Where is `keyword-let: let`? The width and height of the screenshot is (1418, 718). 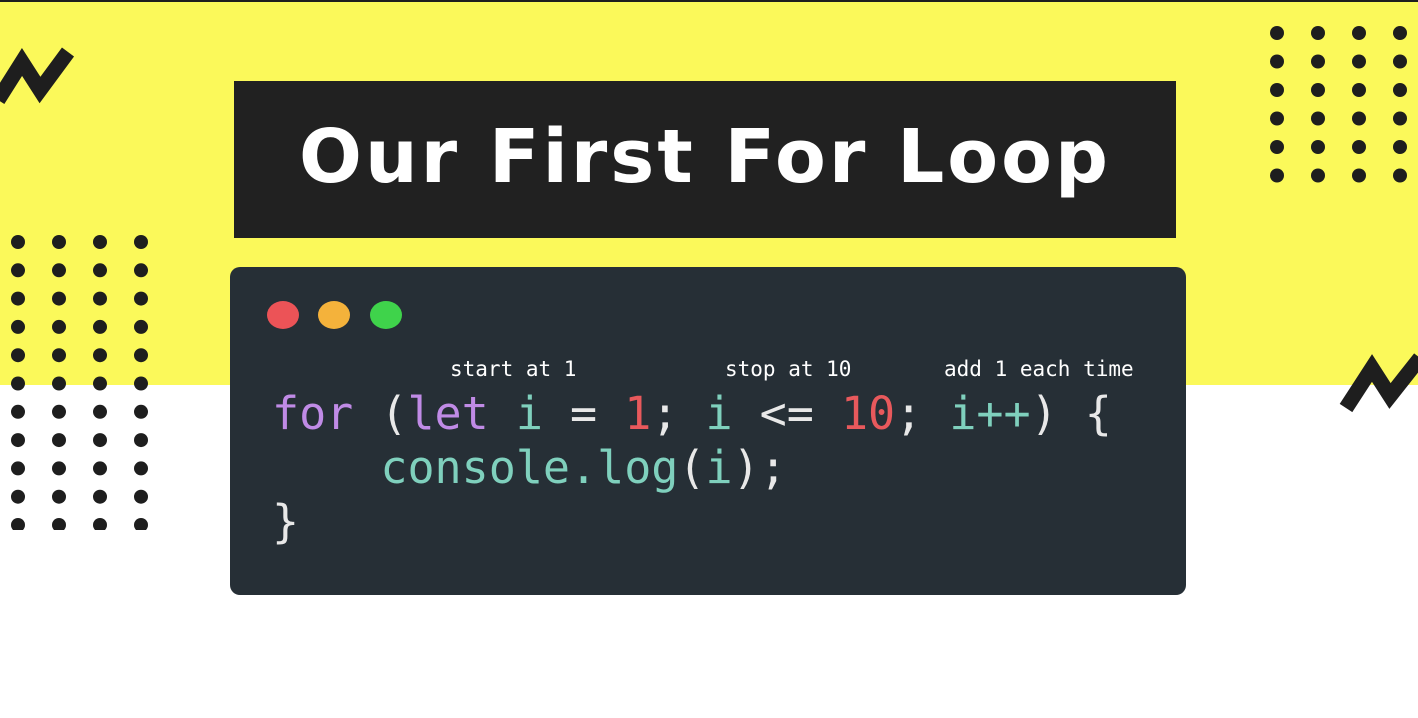 keyword-let: let is located at coordinates (448, 413).